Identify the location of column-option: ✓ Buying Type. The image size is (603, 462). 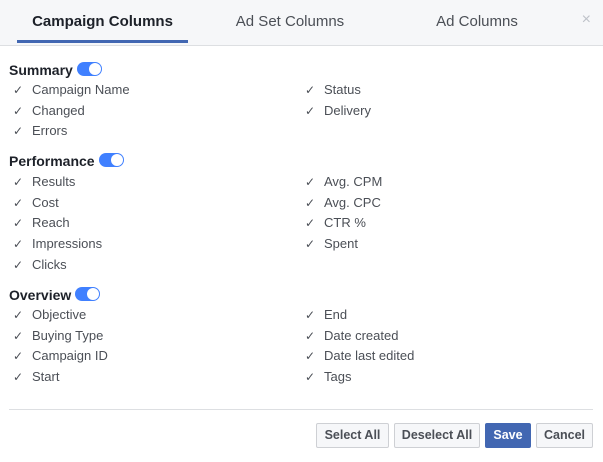
(57, 336).